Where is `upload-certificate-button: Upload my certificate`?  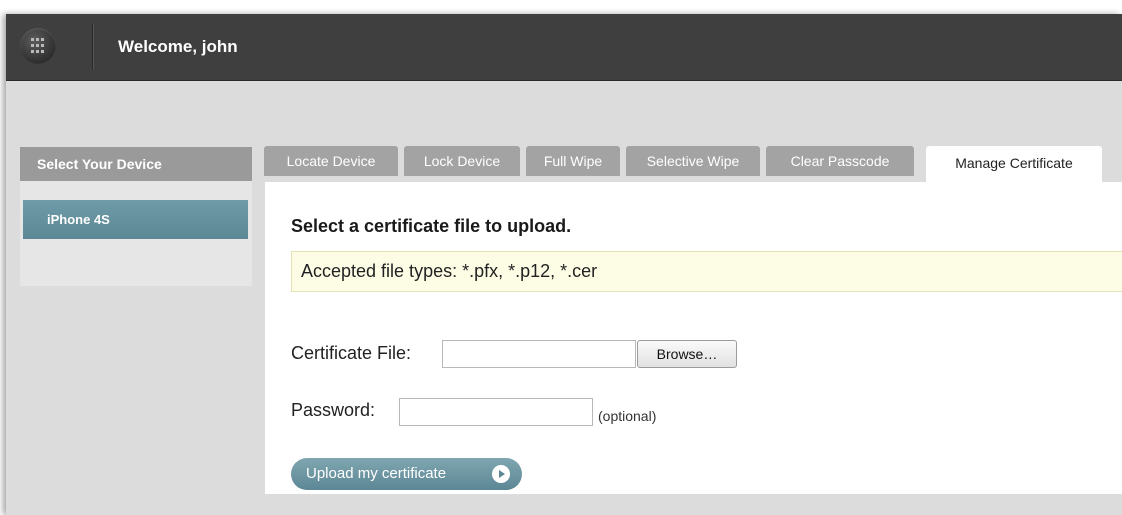 upload-certificate-button: Upload my certificate is located at coordinates (406, 474).